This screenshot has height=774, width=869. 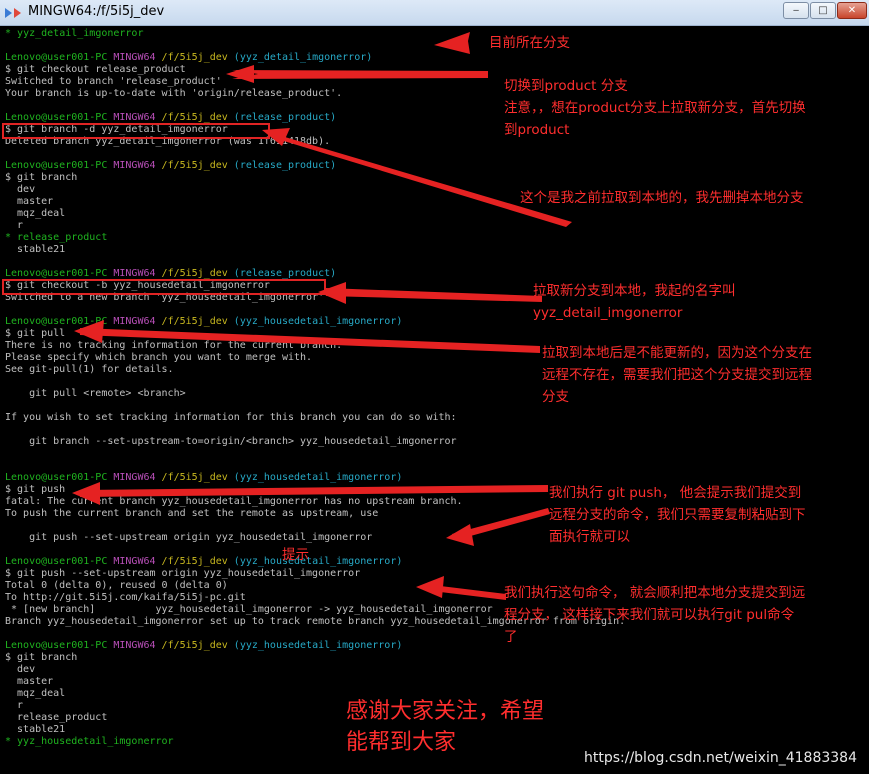 I want to click on arrow-new-branch, so click(x=434, y=295).